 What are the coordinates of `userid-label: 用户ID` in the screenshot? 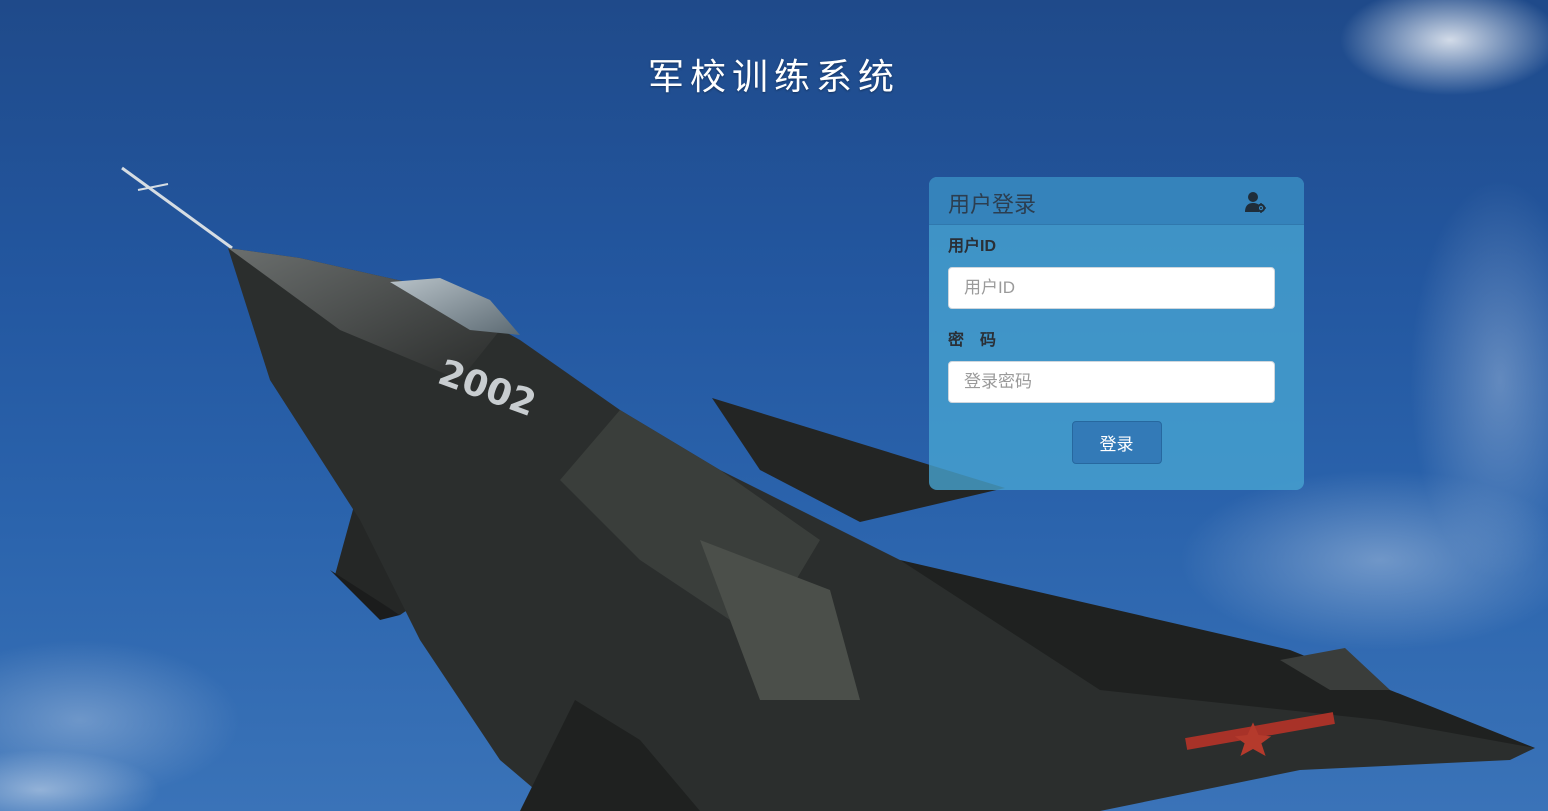 It's located at (972, 246).